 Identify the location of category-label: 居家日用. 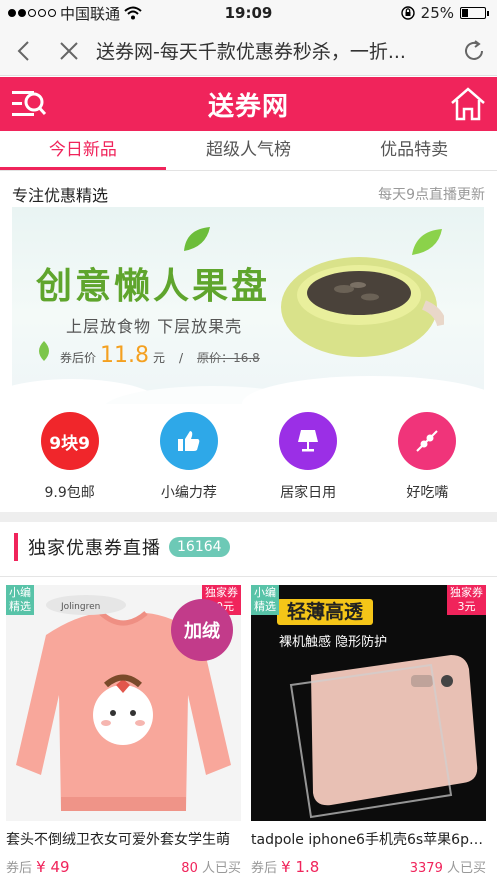
(308, 493).